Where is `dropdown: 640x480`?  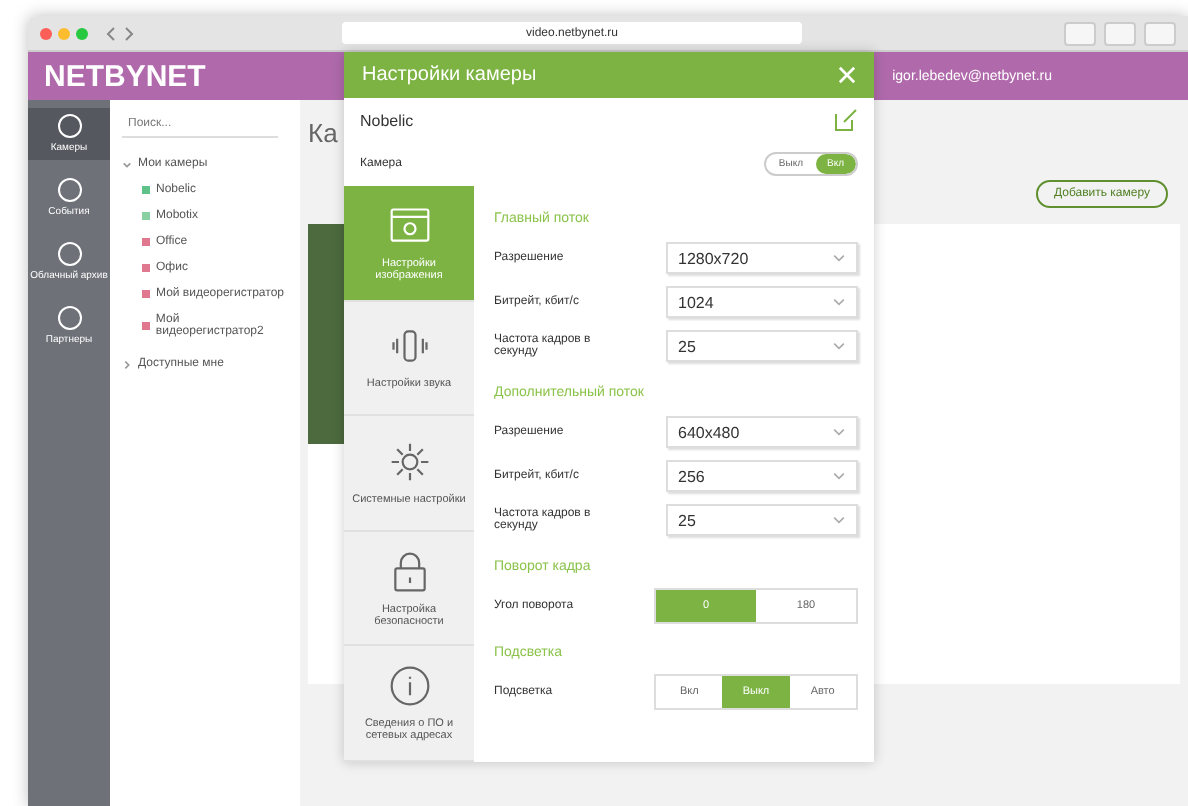
dropdown: 640x480 is located at coordinates (762, 432).